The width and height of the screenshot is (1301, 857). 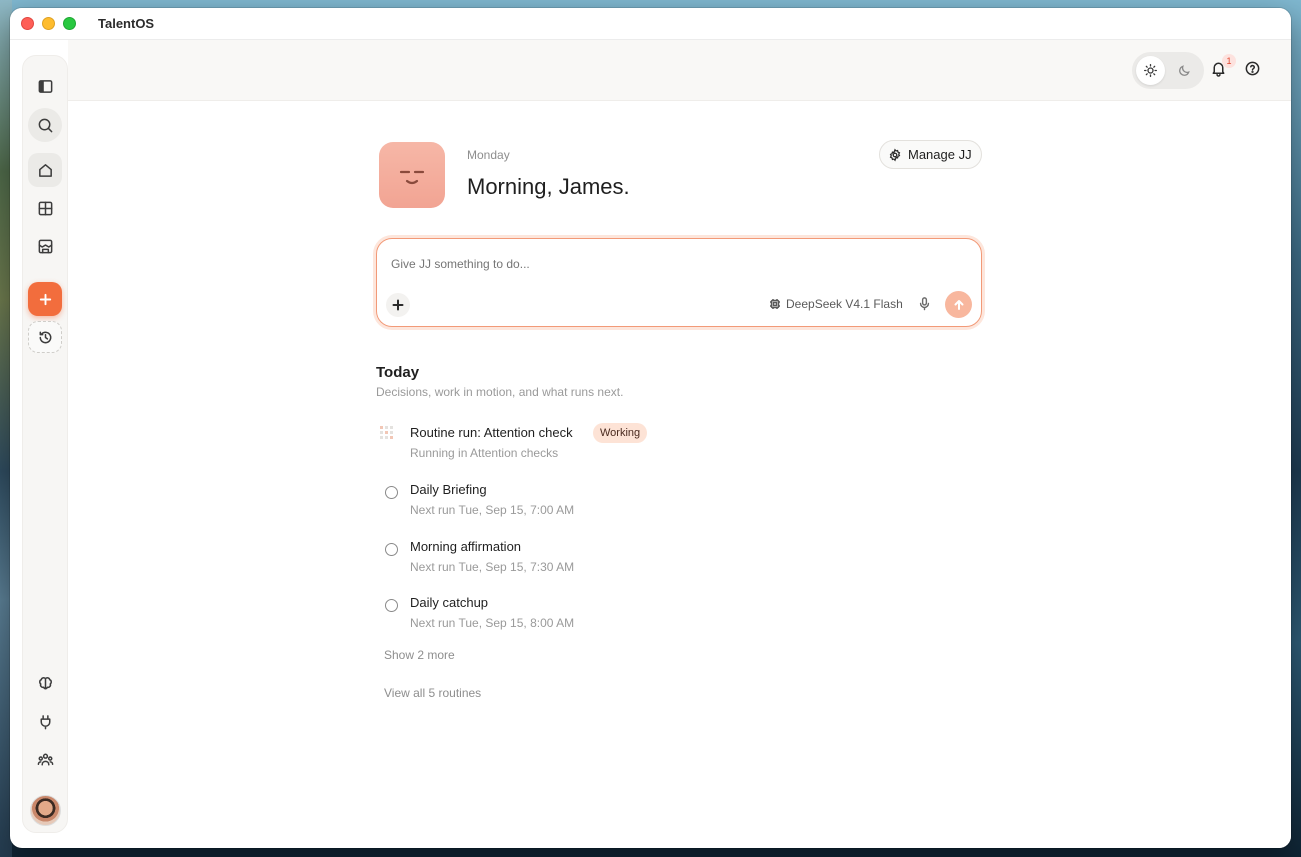 I want to click on attach-button, so click(x=398, y=305).